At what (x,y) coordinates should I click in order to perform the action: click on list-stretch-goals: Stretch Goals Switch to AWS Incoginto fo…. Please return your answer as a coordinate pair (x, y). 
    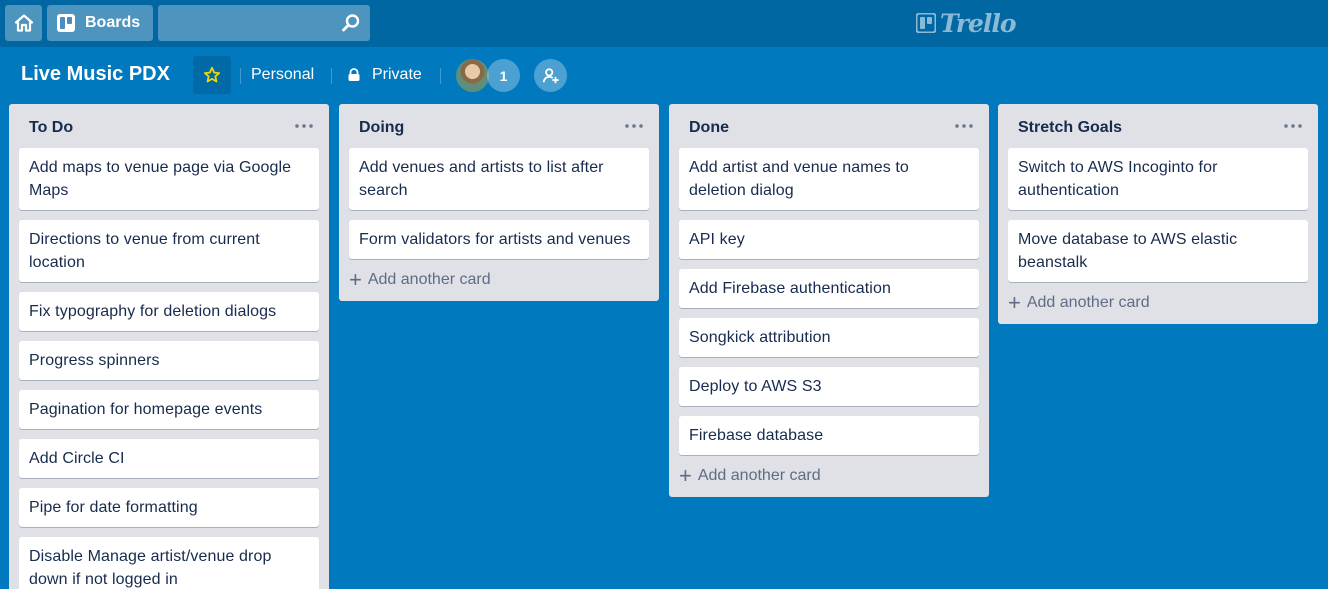
    Looking at the image, I should click on (1158, 214).